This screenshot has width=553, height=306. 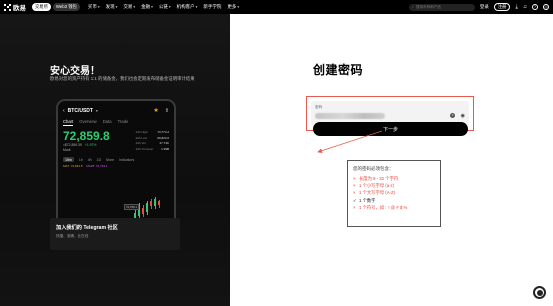 What do you see at coordinates (374, 186) in the screenshot?
I see `rule-lowercase: × 1 个小写字母 (a-z)` at bounding box center [374, 186].